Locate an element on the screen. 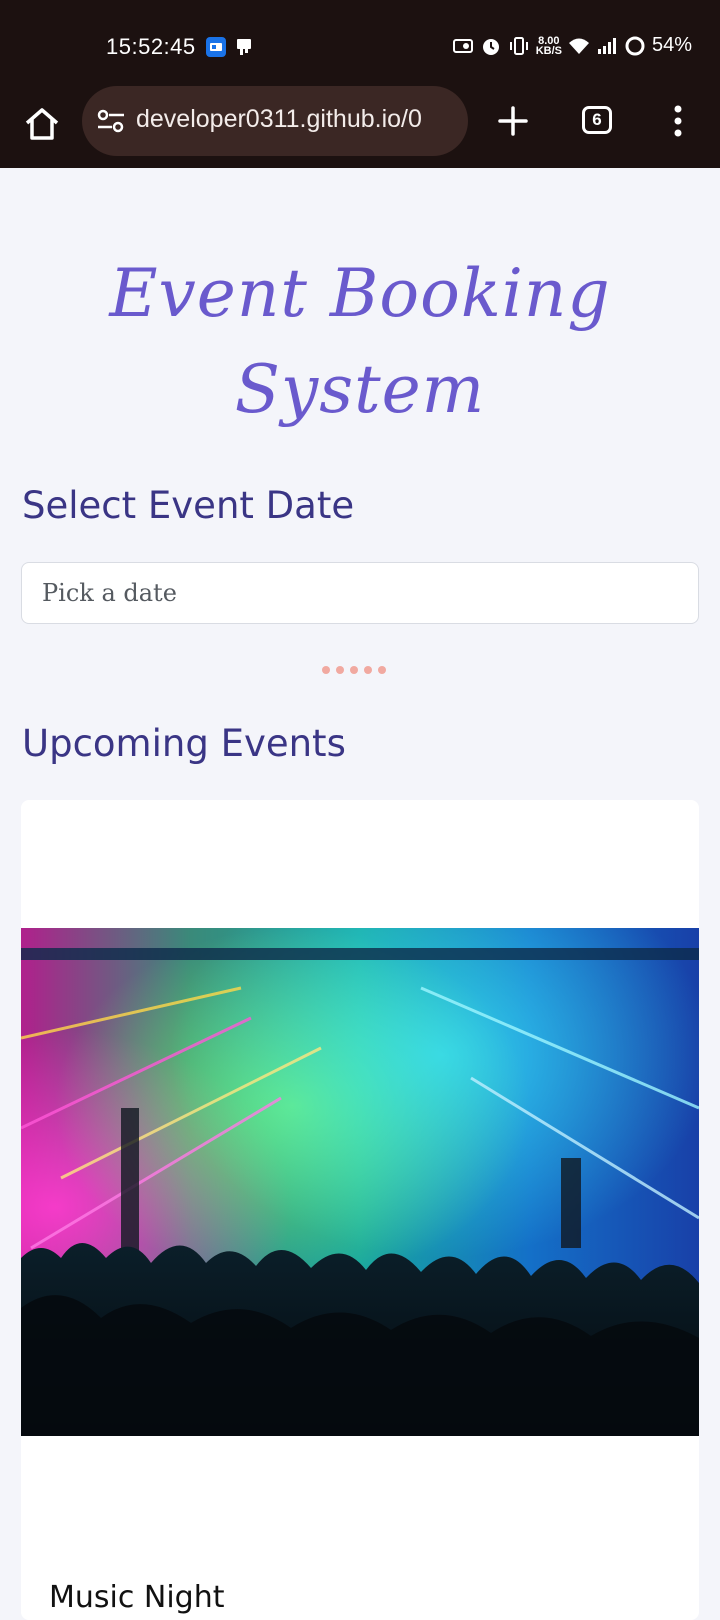 This screenshot has width=720, height=1620. network-speed-value: 8.00 is located at coordinates (549, 40).